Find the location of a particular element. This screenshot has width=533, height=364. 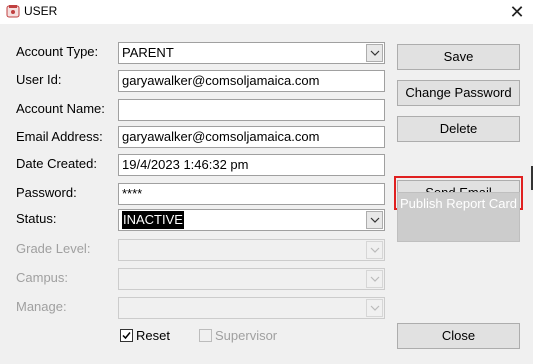

reset-checkbox is located at coordinates (126, 335).